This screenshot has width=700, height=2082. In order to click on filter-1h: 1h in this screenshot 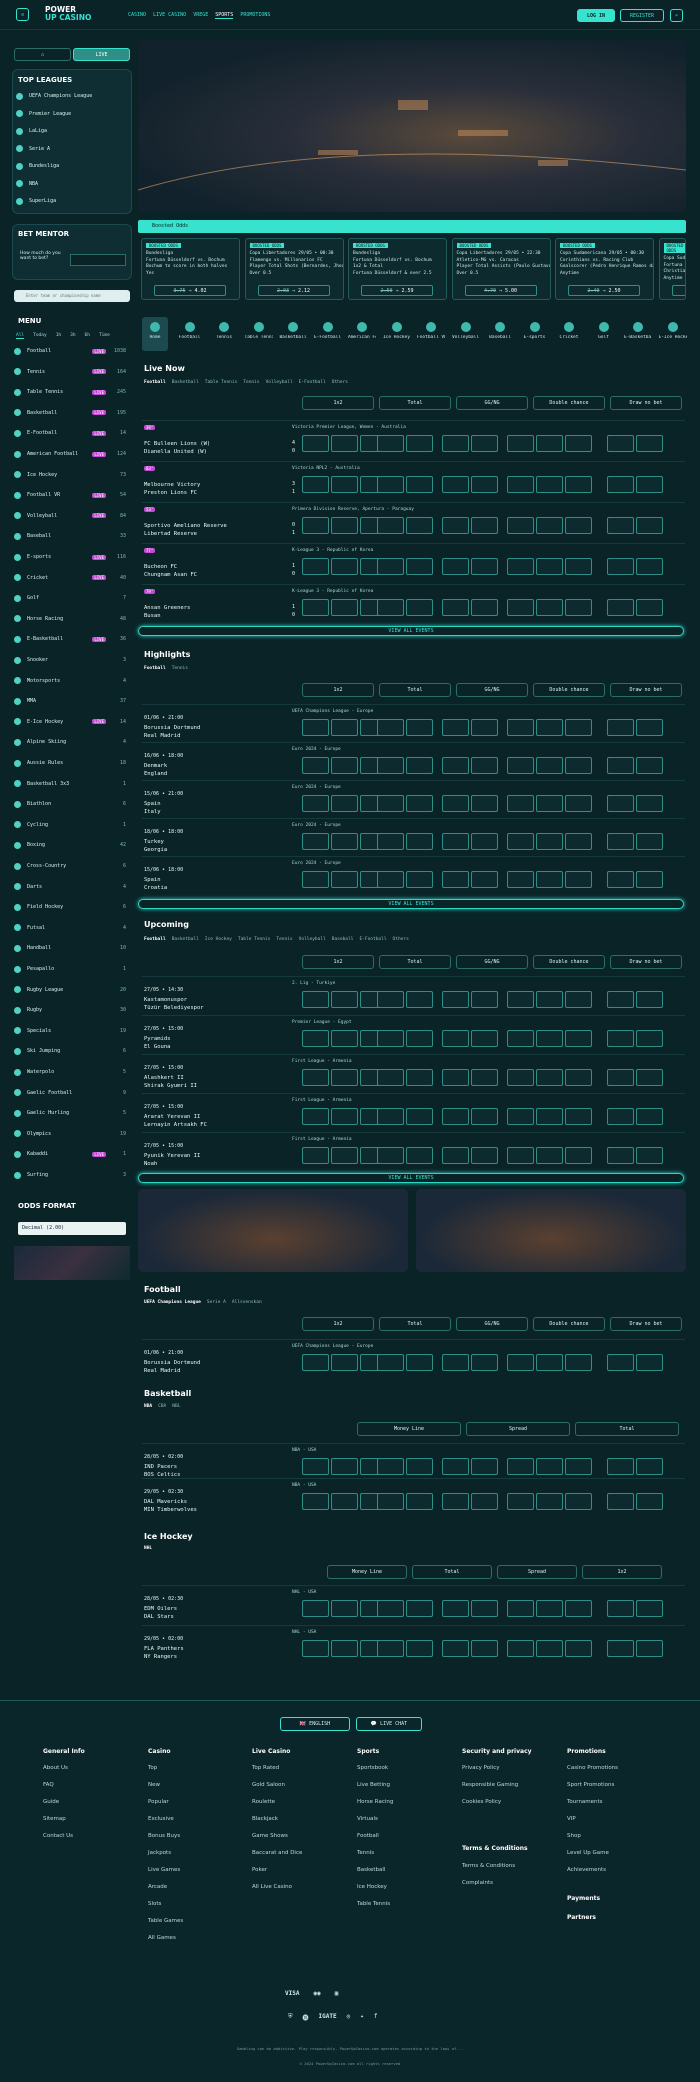, I will do `click(58, 336)`.